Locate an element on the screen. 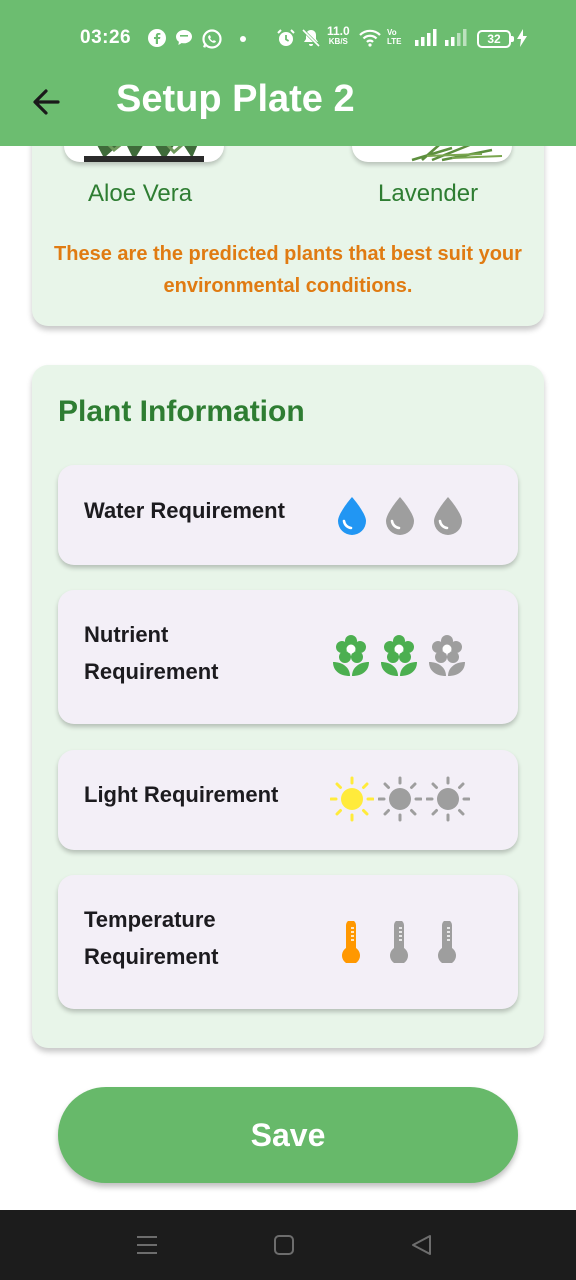 Image resolution: width=576 pixels, height=1280 pixels. top-bar: 03:26 11.0 KB/S Vo LTE 32 Setup Plate 2 is located at coordinates (288, 73).